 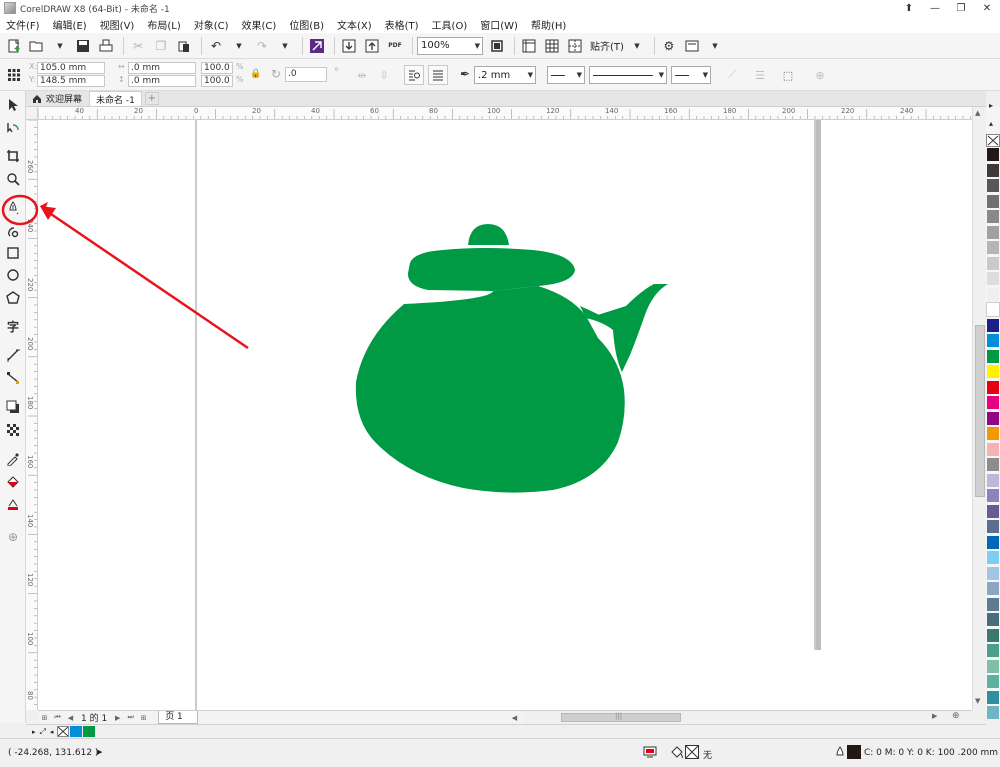 I want to click on show-guidelines-icon, so click(x=575, y=46).